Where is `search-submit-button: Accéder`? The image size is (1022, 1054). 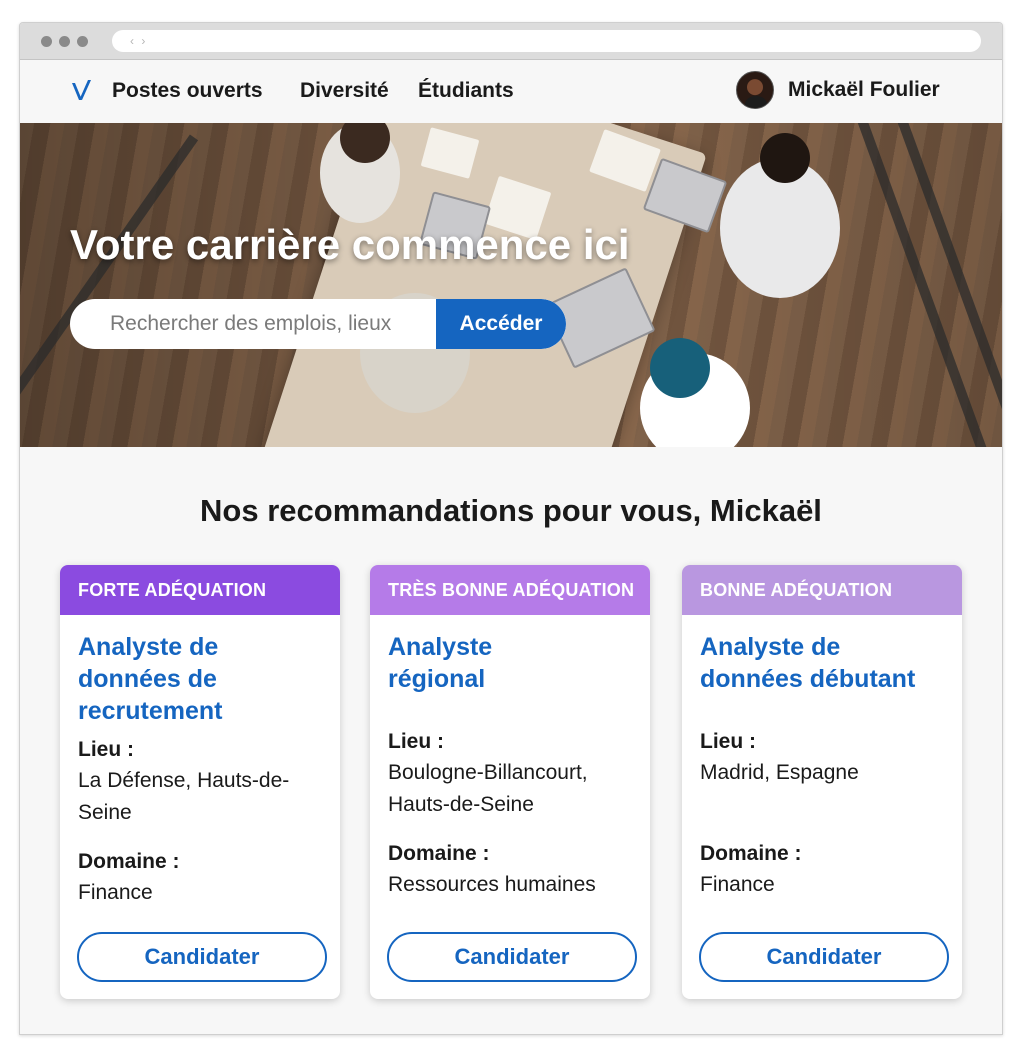
search-submit-button: Accéder is located at coordinates (501, 324).